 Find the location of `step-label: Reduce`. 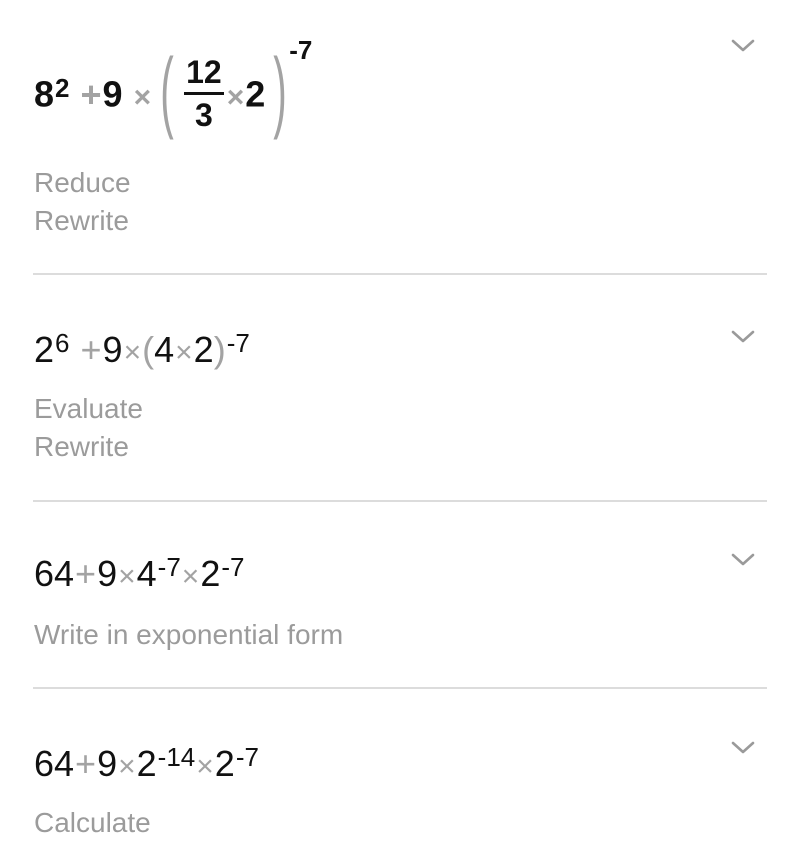

step-label: Reduce is located at coordinates (82, 182).